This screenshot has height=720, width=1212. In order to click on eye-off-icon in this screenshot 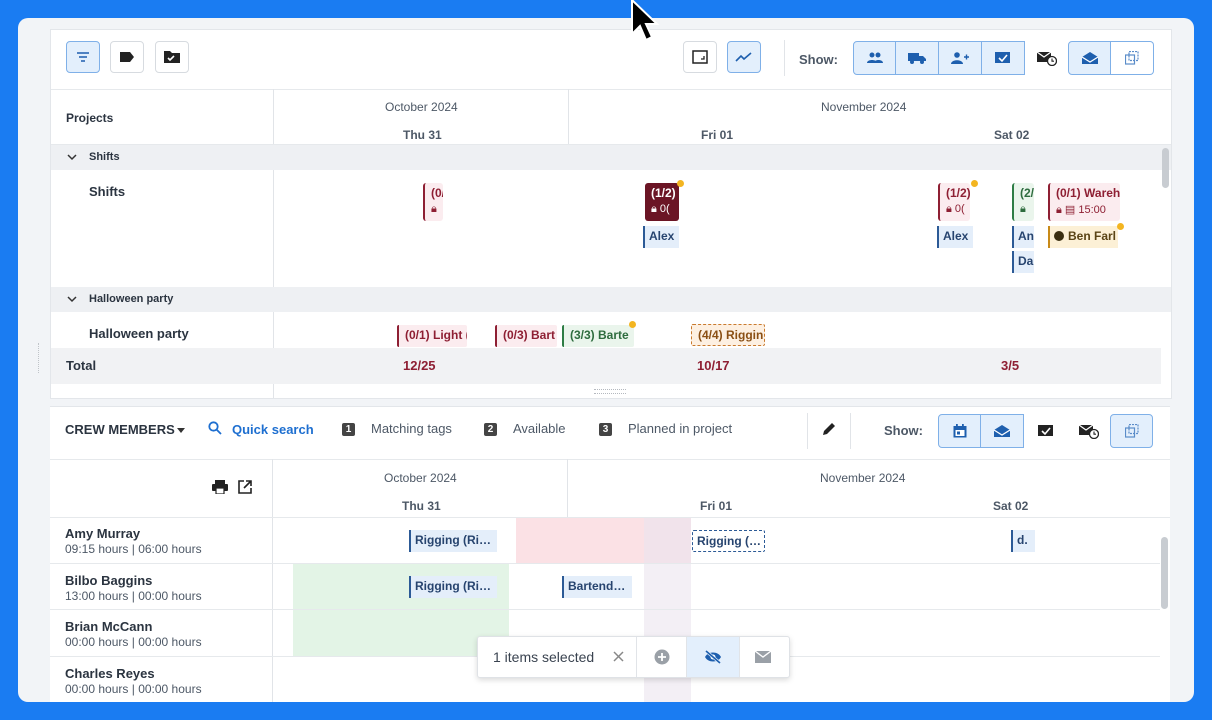, I will do `click(713, 657)`.